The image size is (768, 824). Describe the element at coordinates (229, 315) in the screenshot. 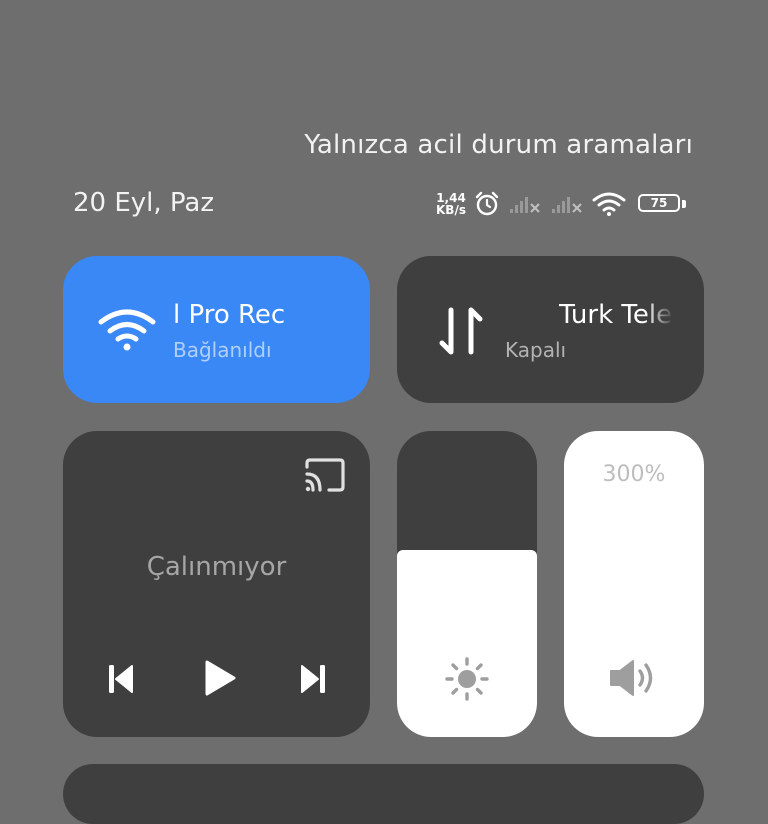

I see `wifi-network-name: l Pro Rec` at that location.